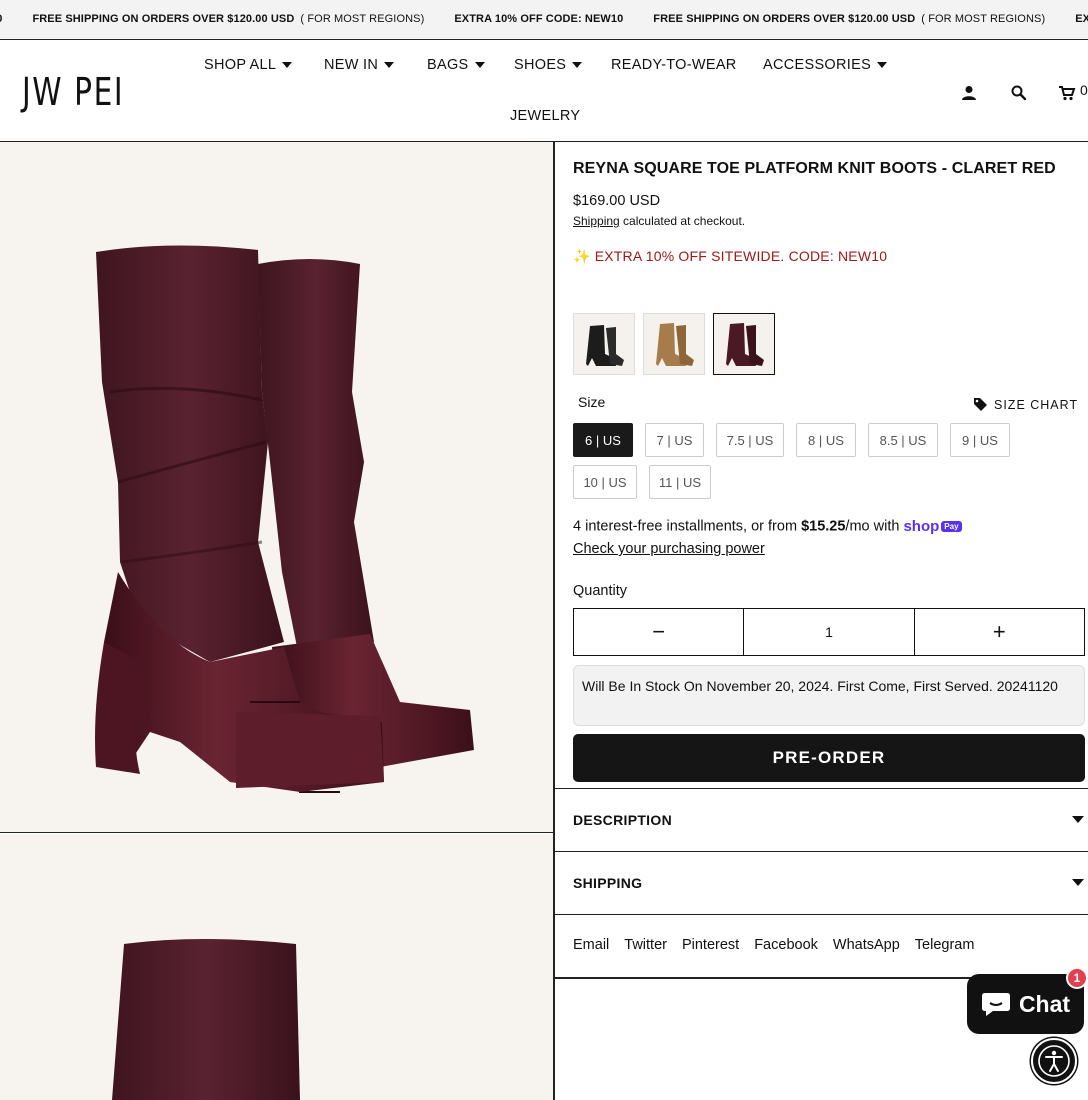 The height and width of the screenshot is (1100, 1088). What do you see at coordinates (821, 819) in the screenshot?
I see `accordion-description: DESCRIPTION` at bounding box center [821, 819].